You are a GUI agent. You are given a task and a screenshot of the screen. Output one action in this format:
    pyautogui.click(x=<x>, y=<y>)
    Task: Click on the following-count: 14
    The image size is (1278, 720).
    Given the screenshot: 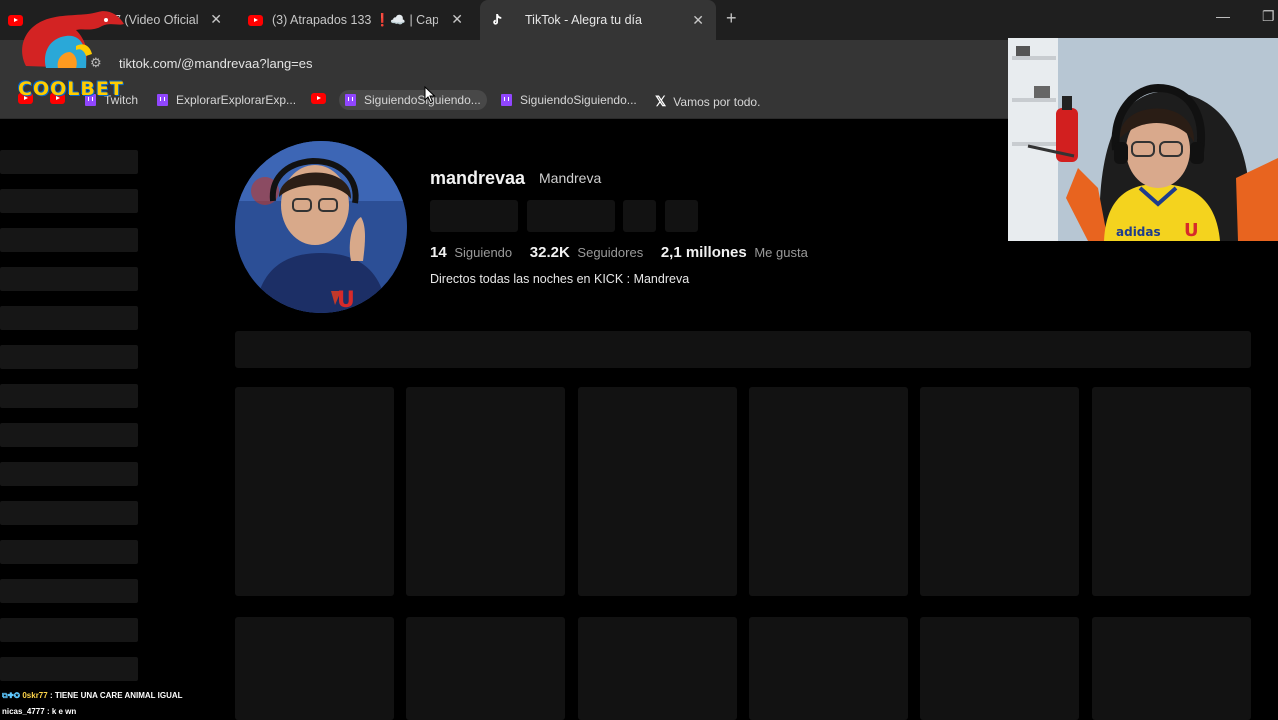 What is the action you would take?
    pyautogui.click(x=438, y=252)
    